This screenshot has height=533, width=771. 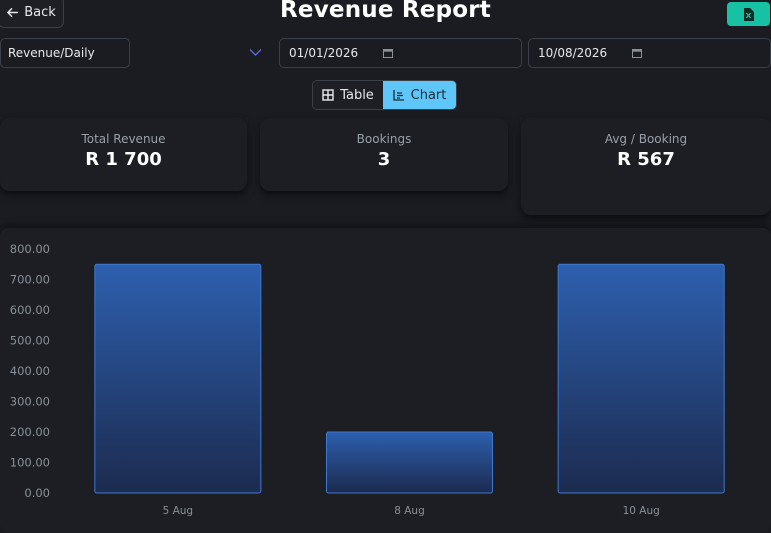 I want to click on y-tick-label: 400.00, so click(x=30, y=371).